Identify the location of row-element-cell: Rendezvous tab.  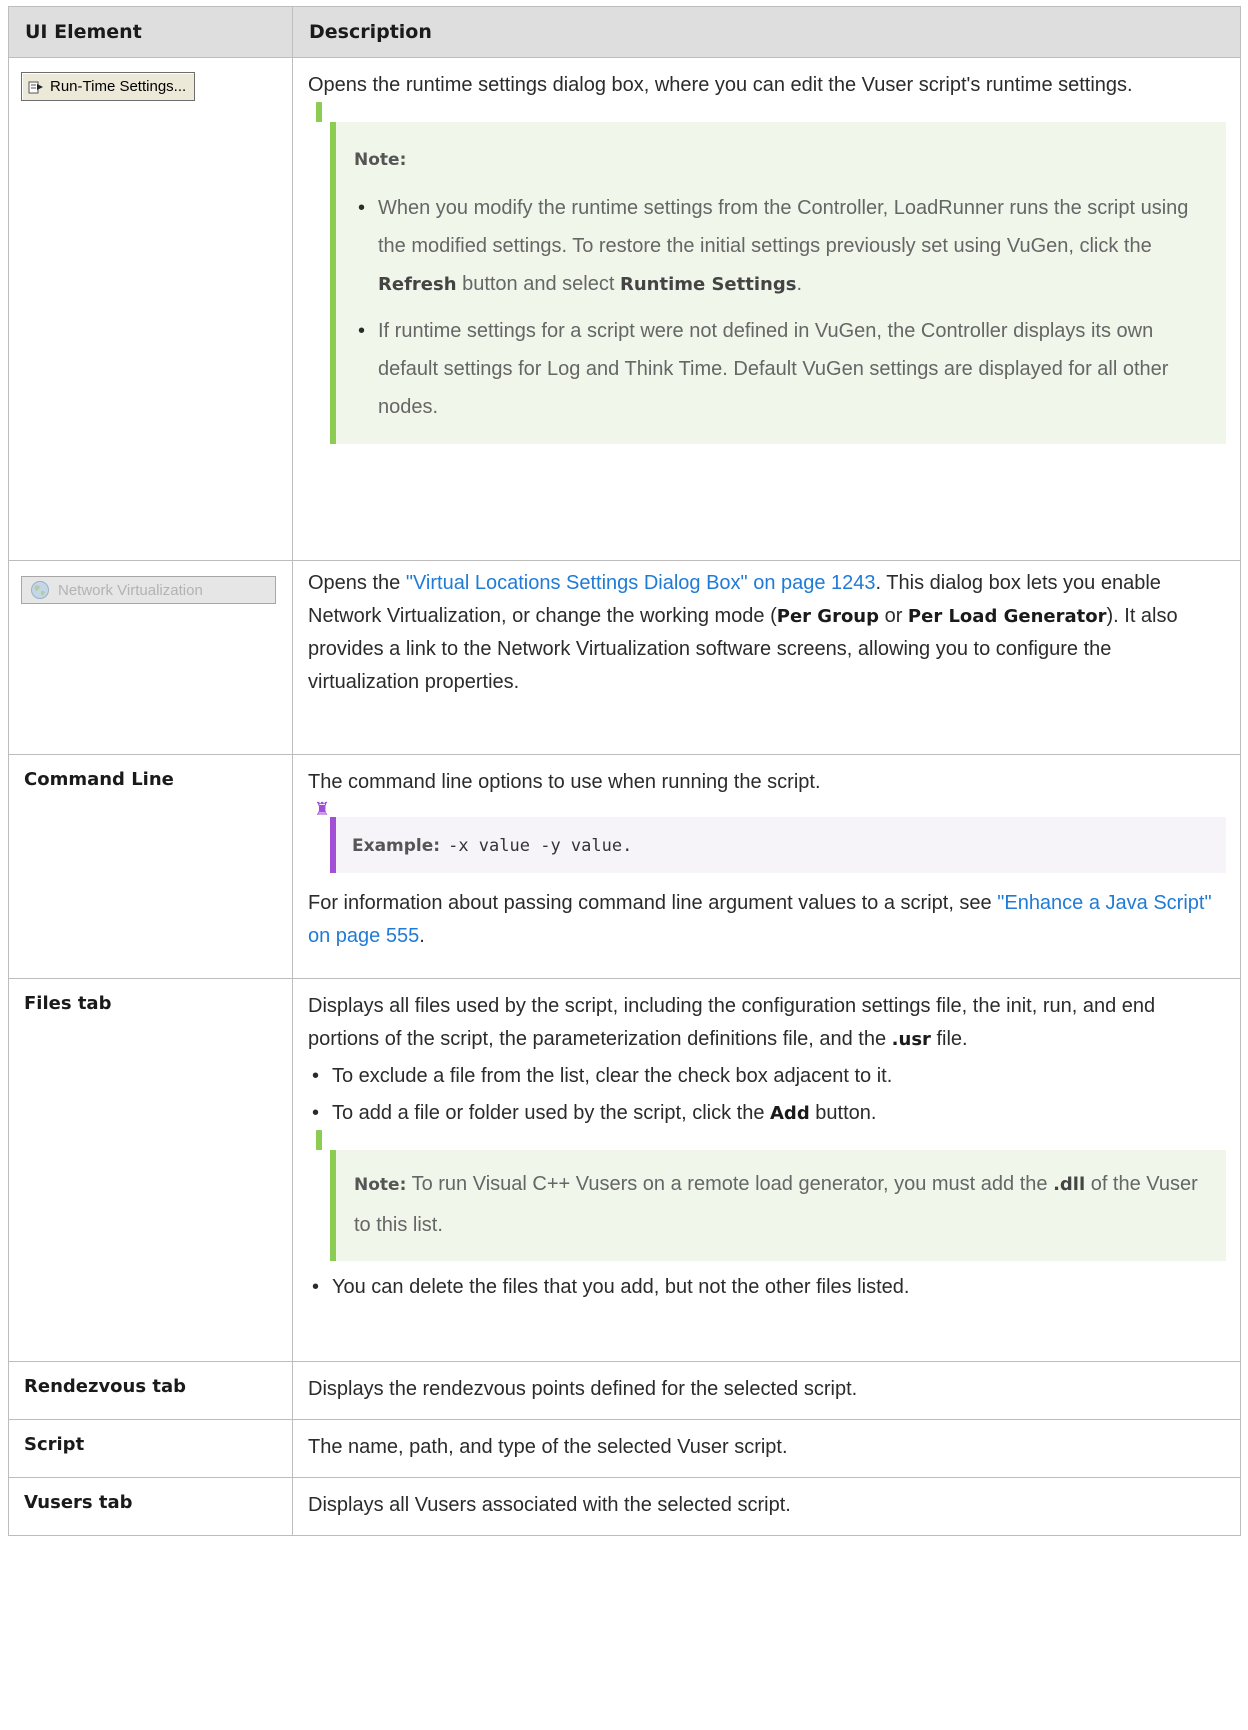
(150, 1390).